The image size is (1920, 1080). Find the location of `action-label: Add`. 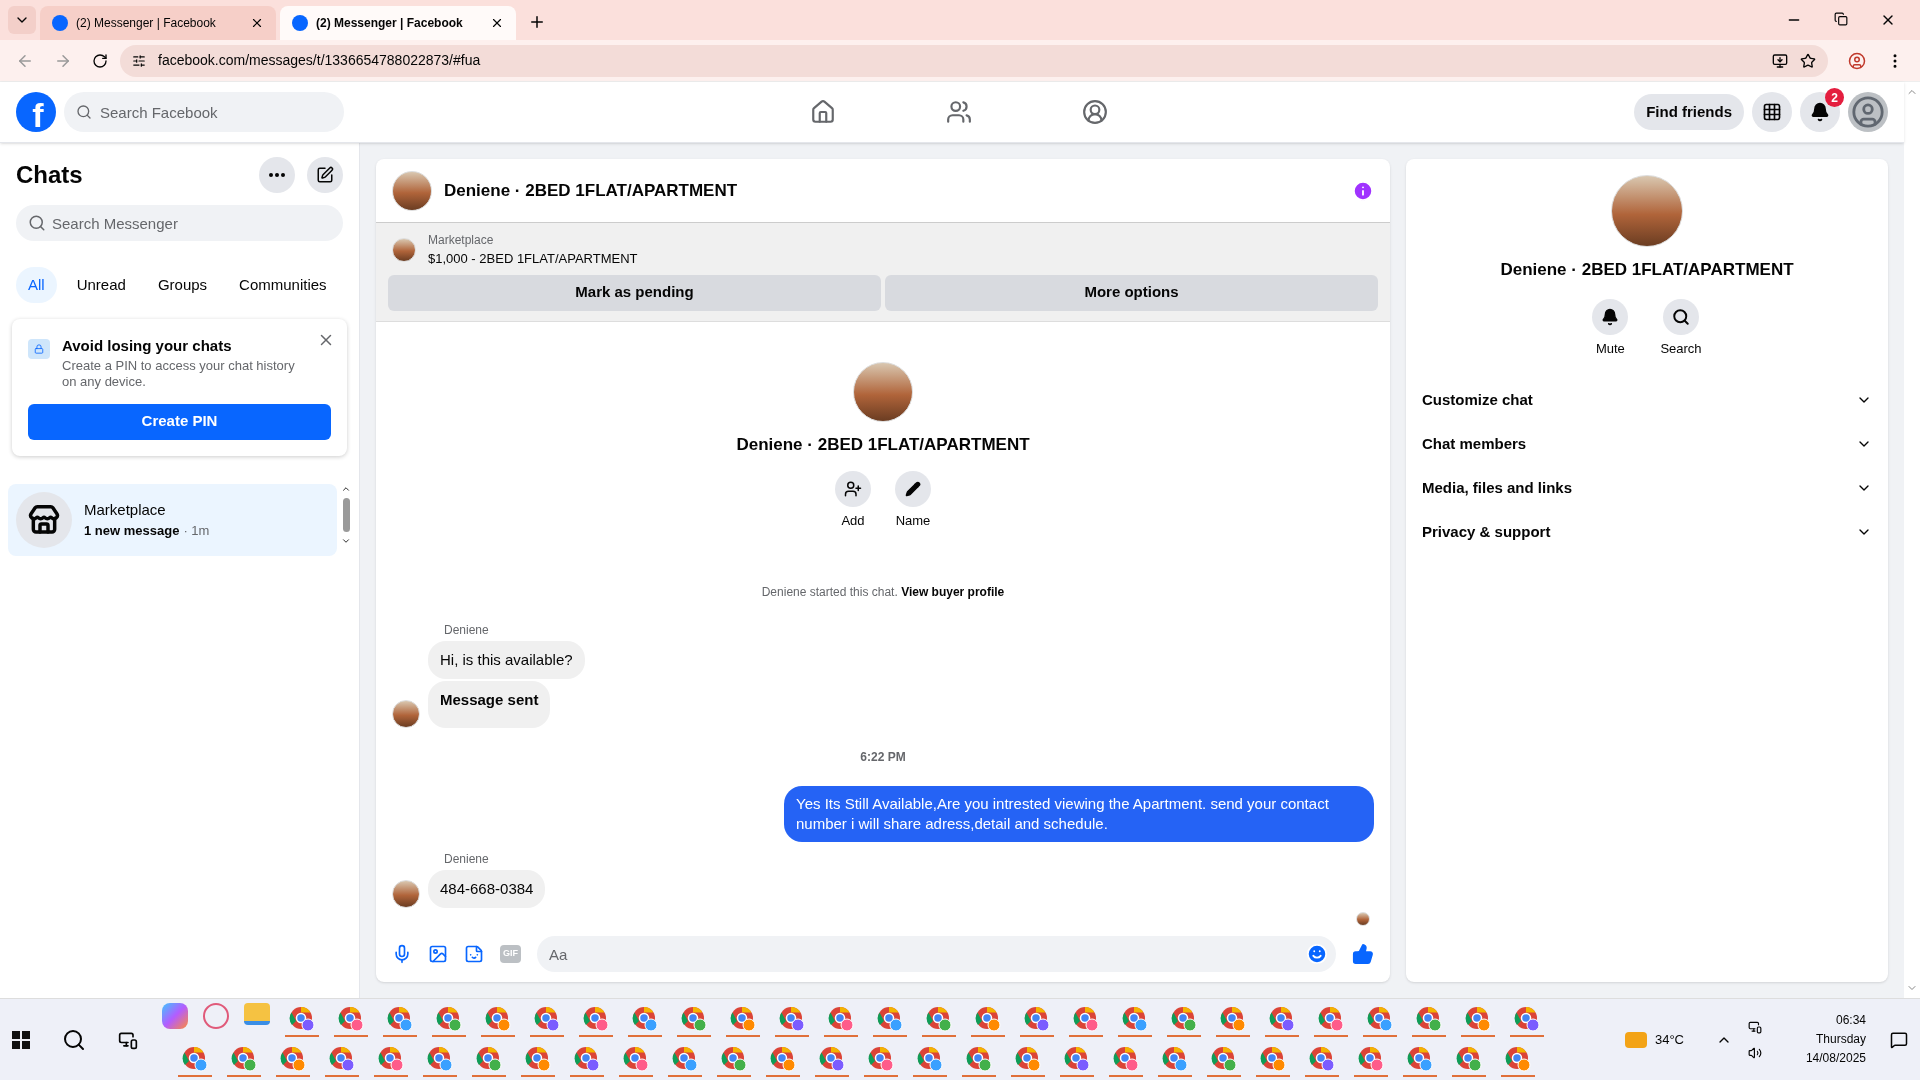

action-label: Add is located at coordinates (853, 521).